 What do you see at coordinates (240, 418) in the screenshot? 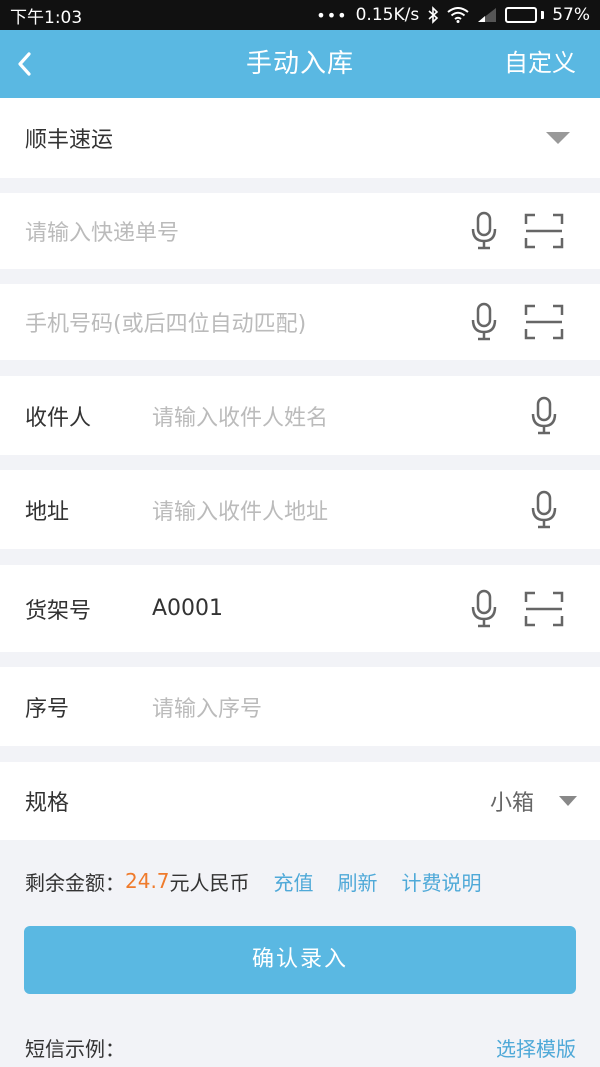
I see `recipient-placeholder: 请输入收件人姓名` at bounding box center [240, 418].